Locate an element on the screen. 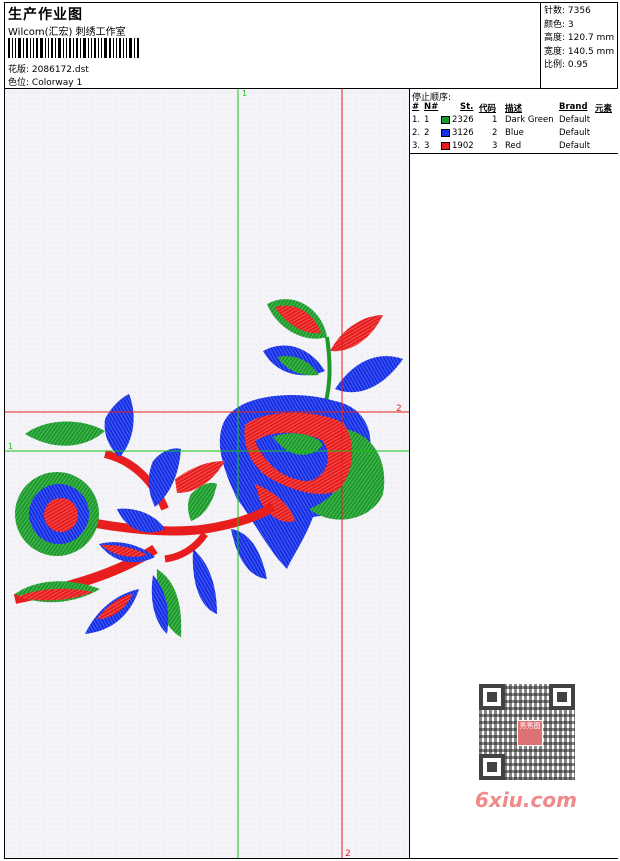 The height and width of the screenshot is (861, 620). colorway-label: 色位: is located at coordinates (19, 83).